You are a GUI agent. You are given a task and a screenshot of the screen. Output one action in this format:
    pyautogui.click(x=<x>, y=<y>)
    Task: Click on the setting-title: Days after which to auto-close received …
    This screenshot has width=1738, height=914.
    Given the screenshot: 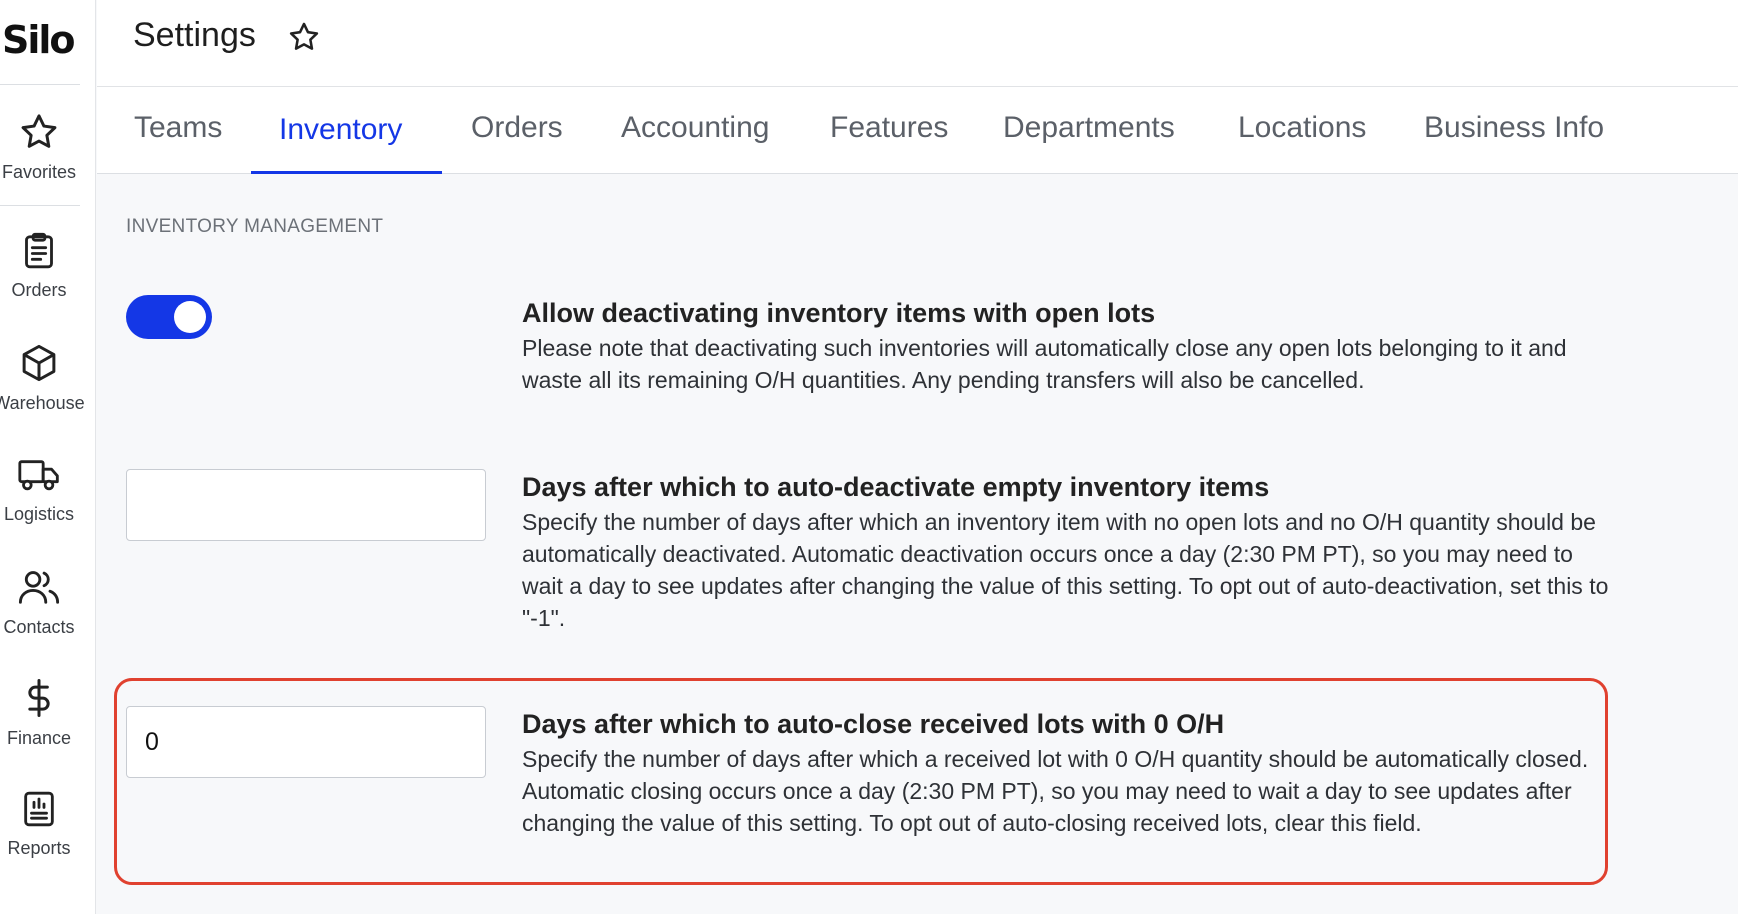 What is the action you would take?
    pyautogui.click(x=873, y=724)
    